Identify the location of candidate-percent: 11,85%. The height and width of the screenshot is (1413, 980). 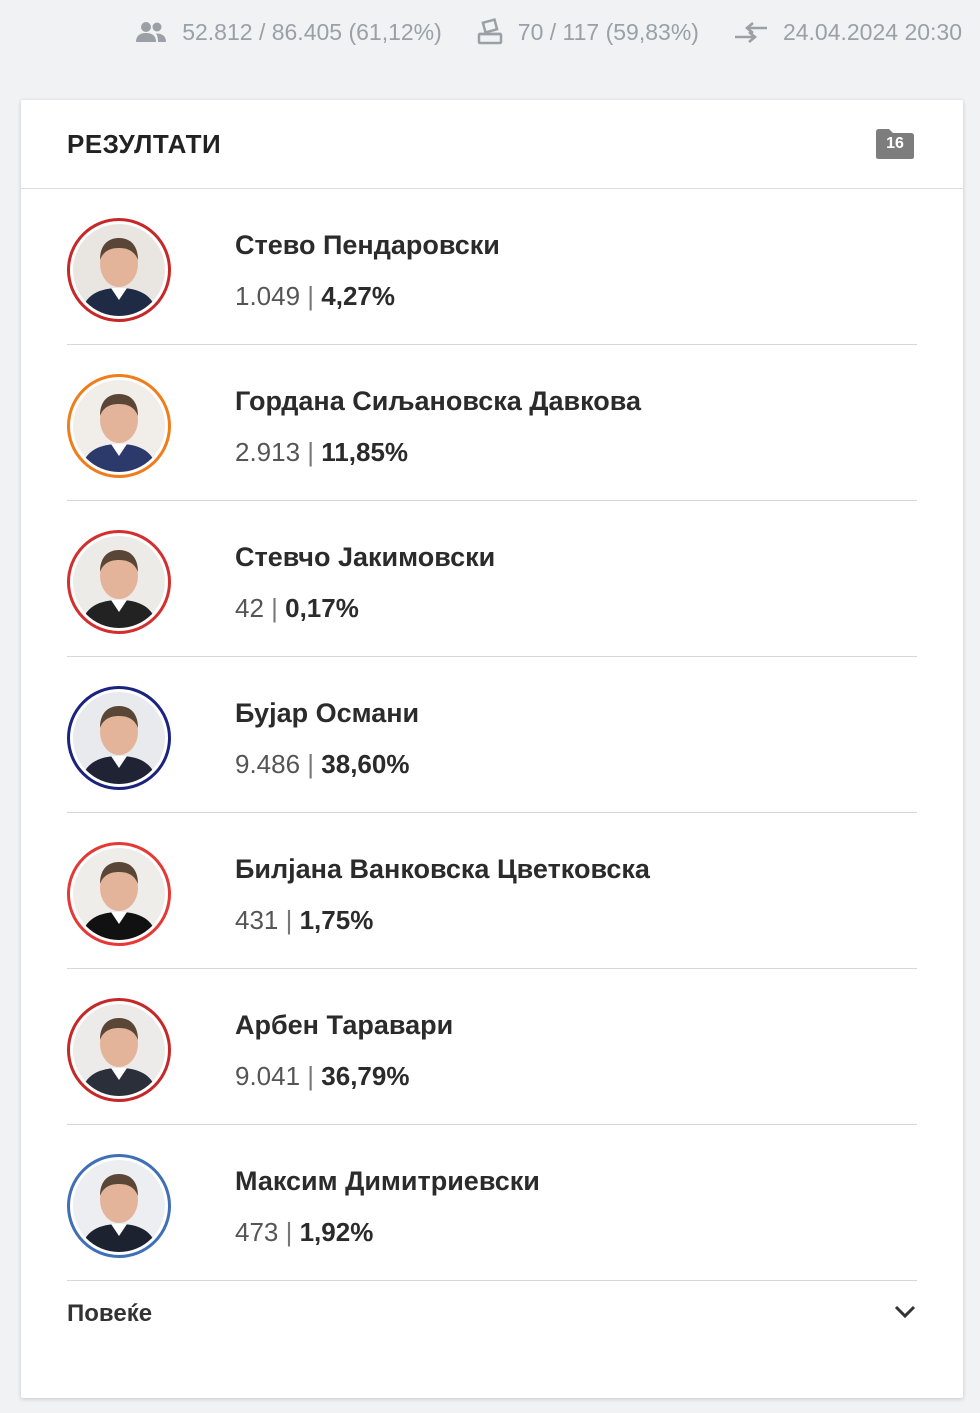
(365, 451).